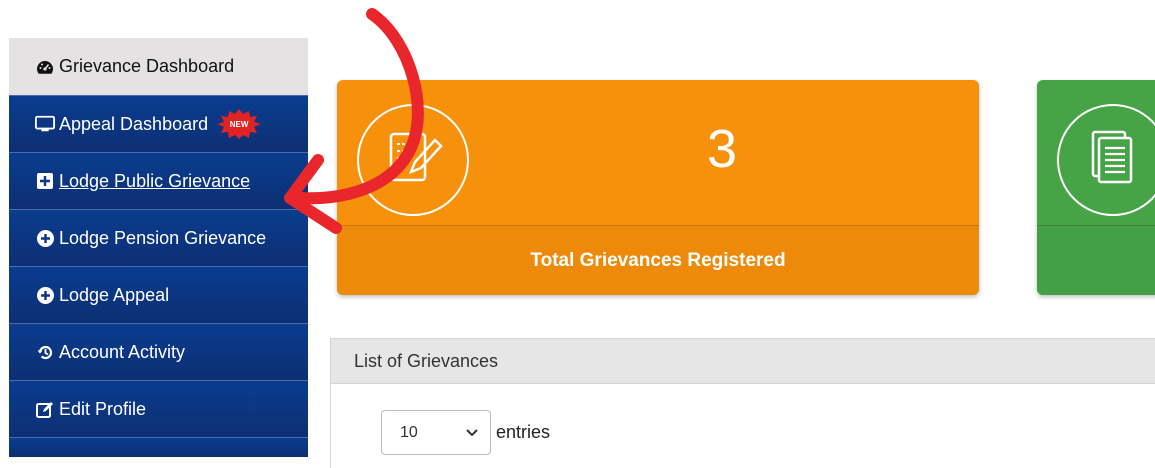  What do you see at coordinates (472, 433) in the screenshot?
I see `chevron-down-icon` at bounding box center [472, 433].